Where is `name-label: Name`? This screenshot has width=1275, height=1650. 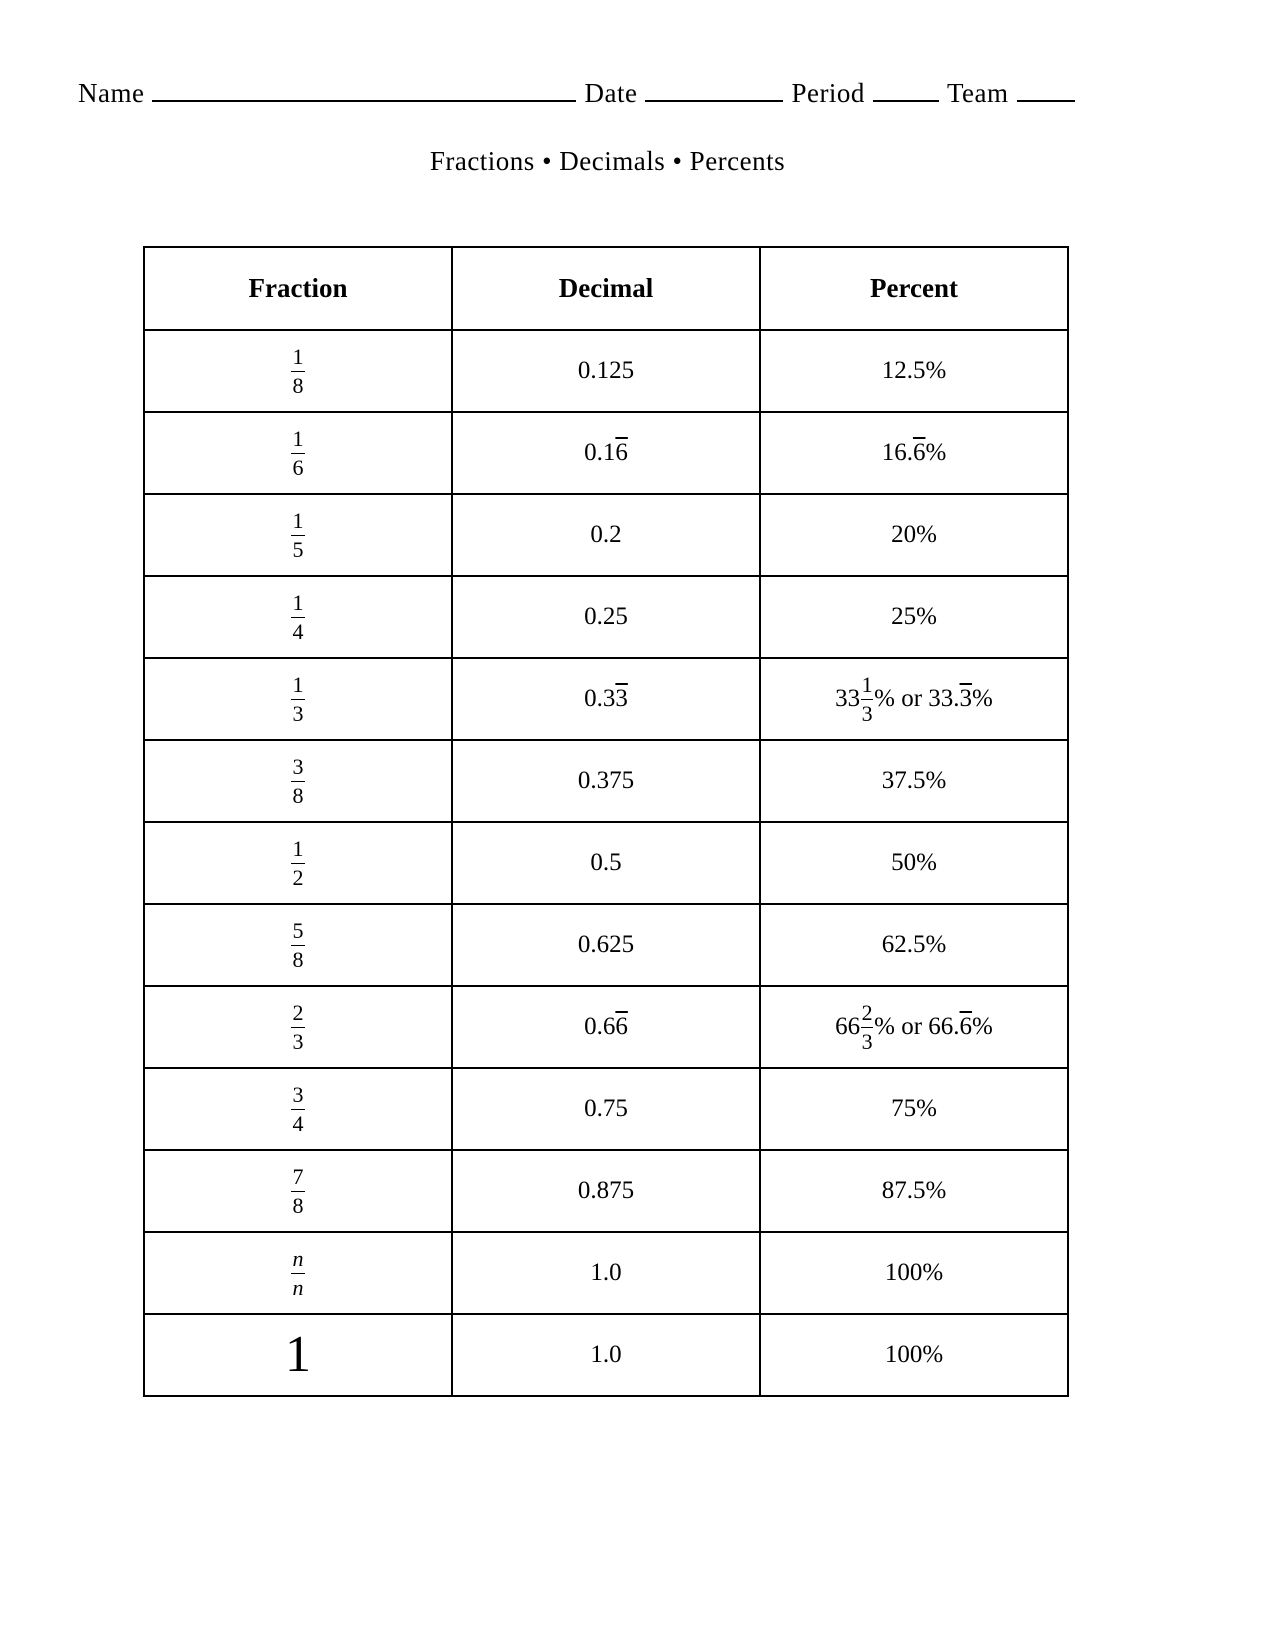
name-label: Name is located at coordinates (111, 93).